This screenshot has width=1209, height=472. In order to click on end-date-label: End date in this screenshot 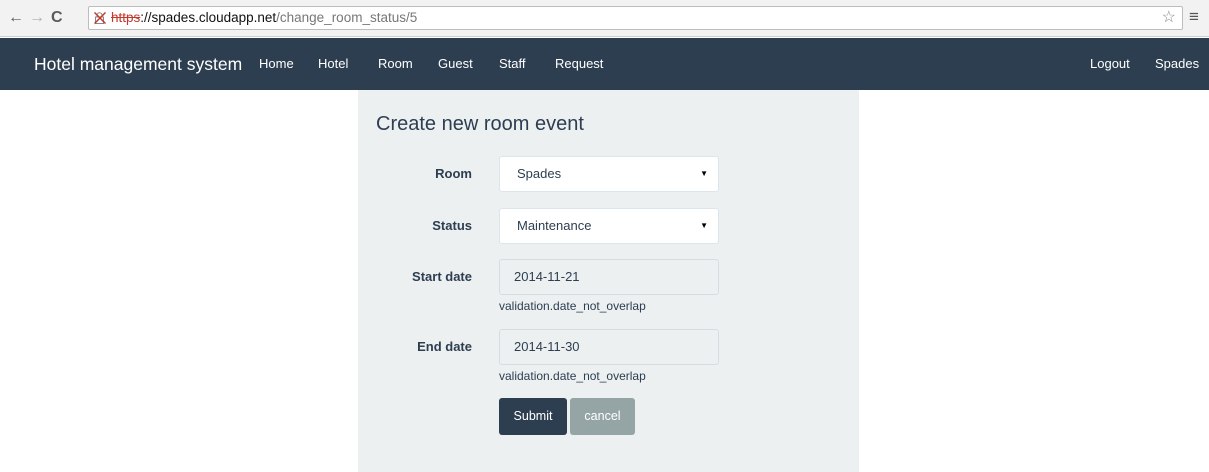, I will do `click(444, 346)`.